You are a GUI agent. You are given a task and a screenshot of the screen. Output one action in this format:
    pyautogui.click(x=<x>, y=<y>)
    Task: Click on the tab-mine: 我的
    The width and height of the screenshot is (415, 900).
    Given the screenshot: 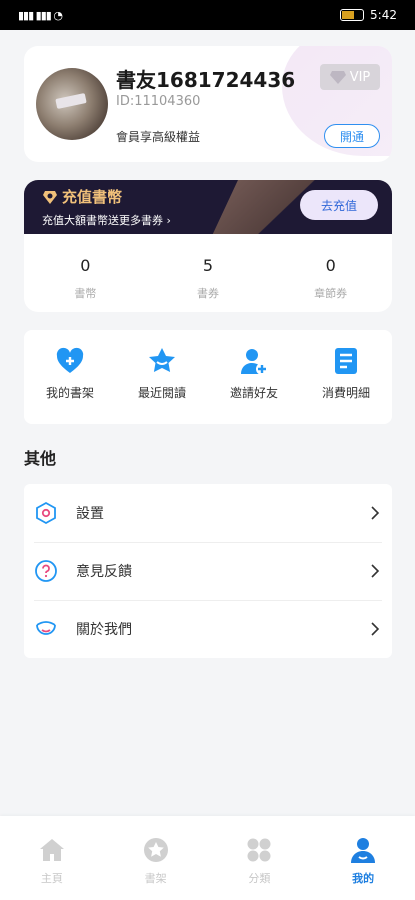 What is the action you would take?
    pyautogui.click(x=363, y=858)
    